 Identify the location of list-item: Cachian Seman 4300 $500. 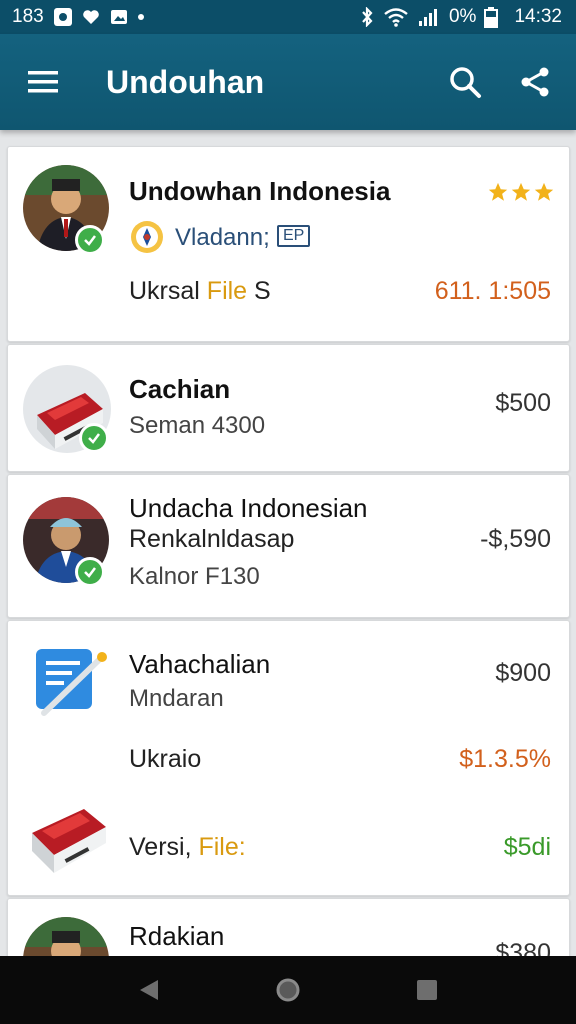
(288, 408).